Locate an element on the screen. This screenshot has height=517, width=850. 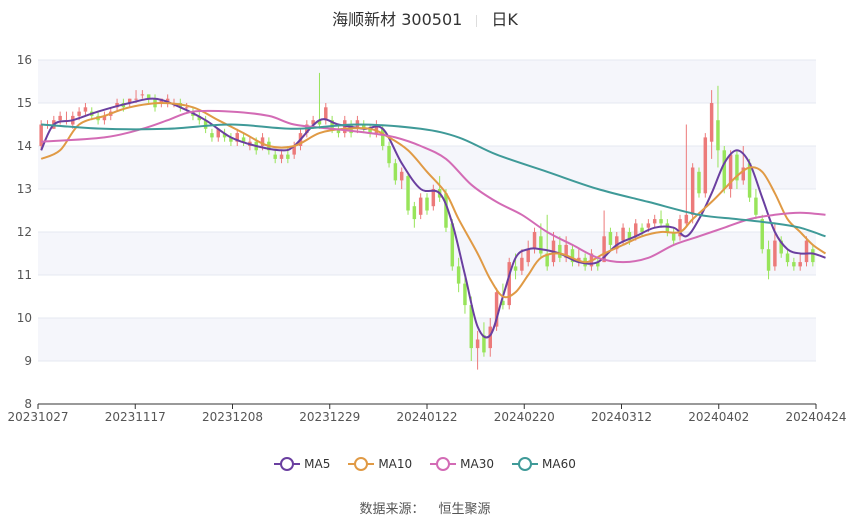
x-tick-label: 20231208 is located at coordinates (232, 417).